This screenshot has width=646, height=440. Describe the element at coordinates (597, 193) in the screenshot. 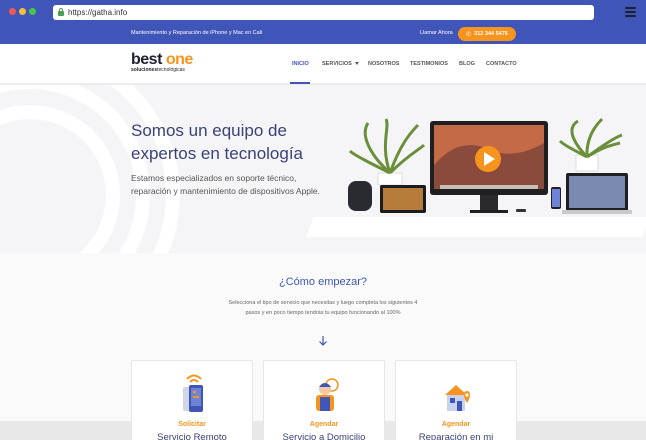

I see `macbook-icon` at that location.